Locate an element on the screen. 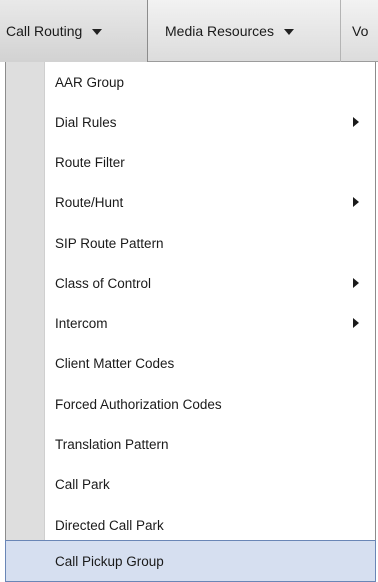  menu-item-client-matter-codes: Client Matter Codes is located at coordinates (190, 363).